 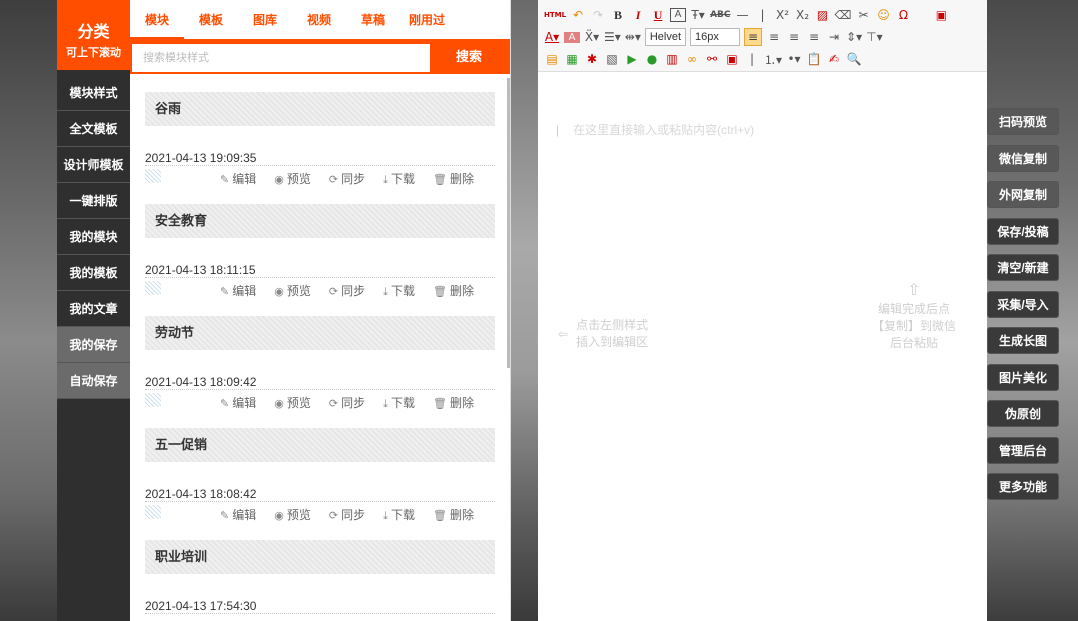 I want to click on category-item-my-templates: 我的模板, so click(x=93, y=273).